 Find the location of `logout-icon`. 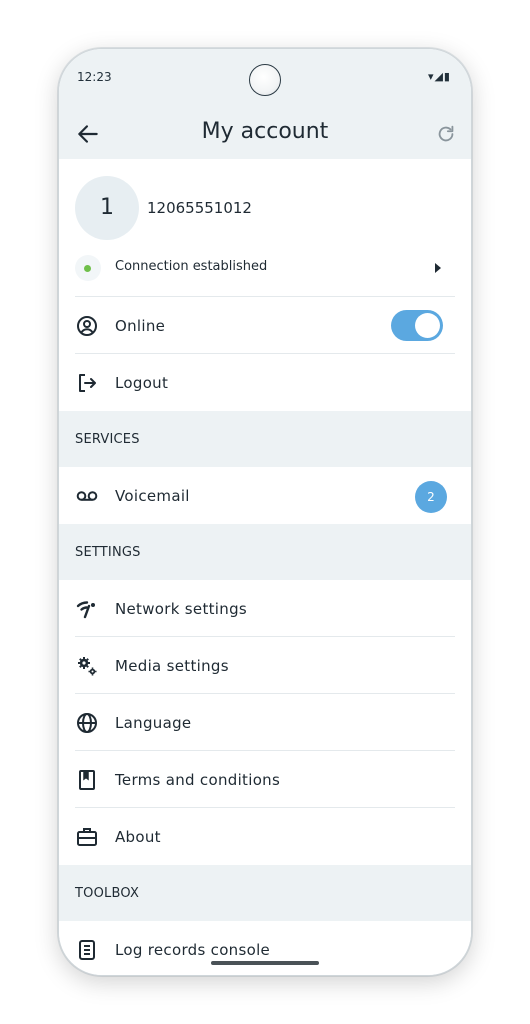

logout-icon is located at coordinates (87, 383).